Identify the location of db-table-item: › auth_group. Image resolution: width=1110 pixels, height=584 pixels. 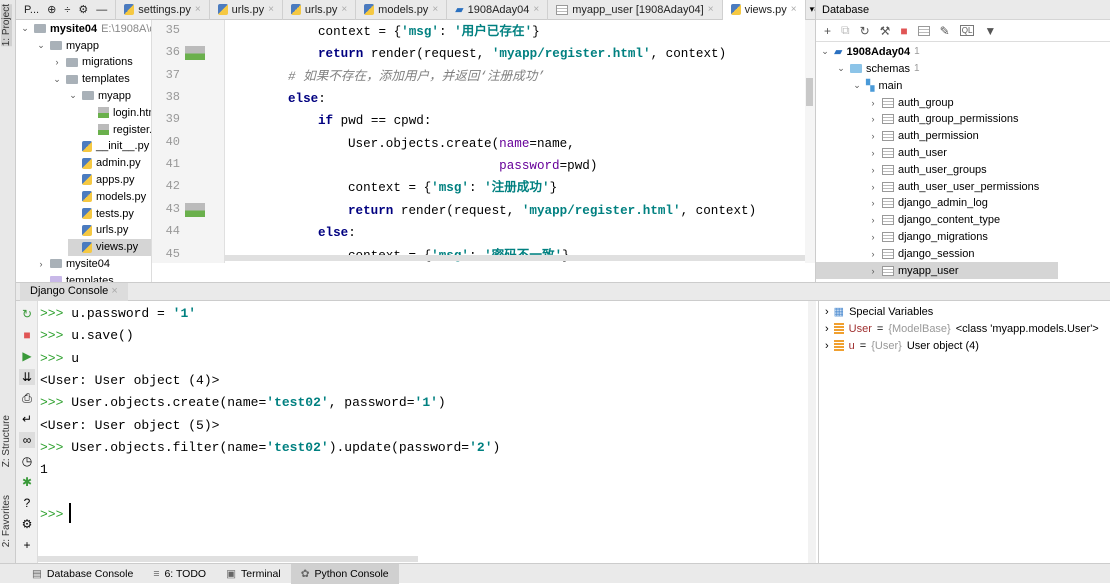
(911, 102).